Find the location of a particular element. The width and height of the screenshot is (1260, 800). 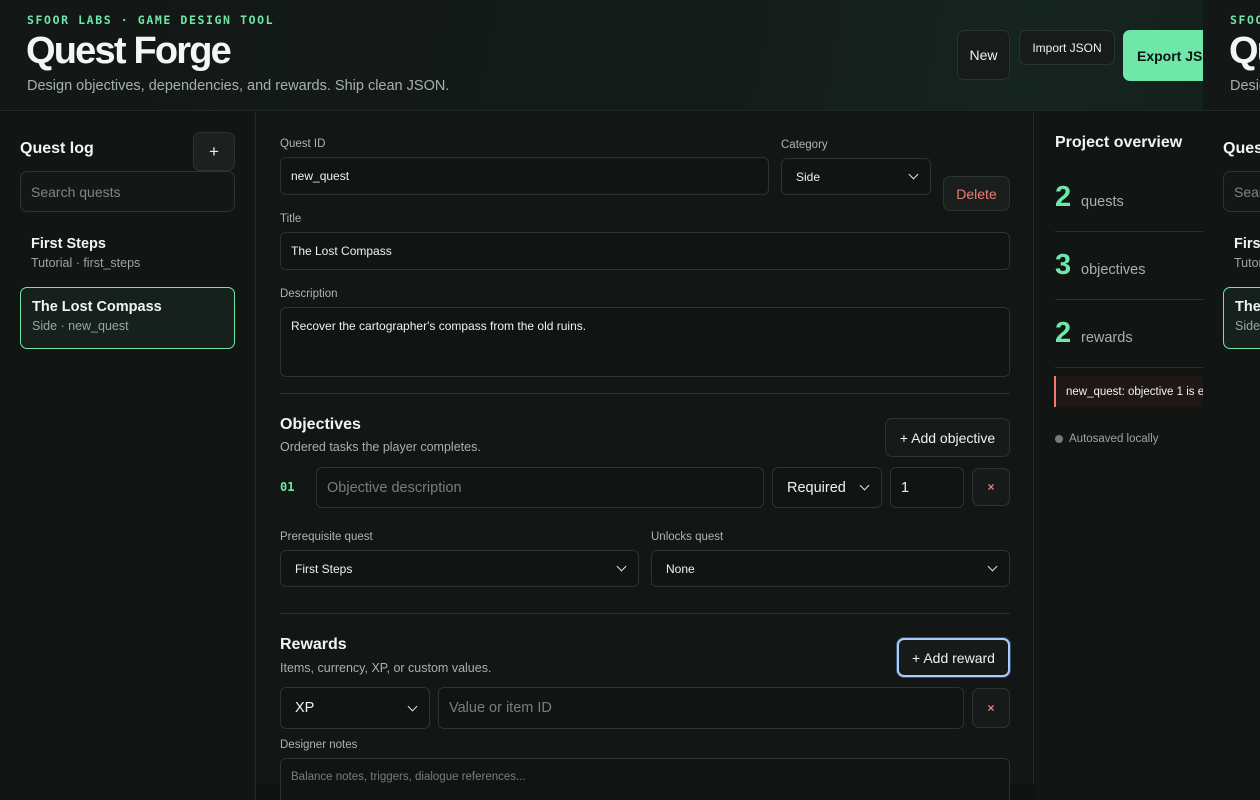

remove-reward-button: × is located at coordinates (991, 708).